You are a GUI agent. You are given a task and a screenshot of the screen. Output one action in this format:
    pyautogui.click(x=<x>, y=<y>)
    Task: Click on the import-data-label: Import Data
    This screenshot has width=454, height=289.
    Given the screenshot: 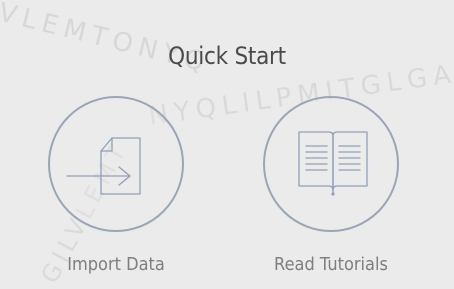 What is the action you would take?
    pyautogui.click(x=116, y=264)
    